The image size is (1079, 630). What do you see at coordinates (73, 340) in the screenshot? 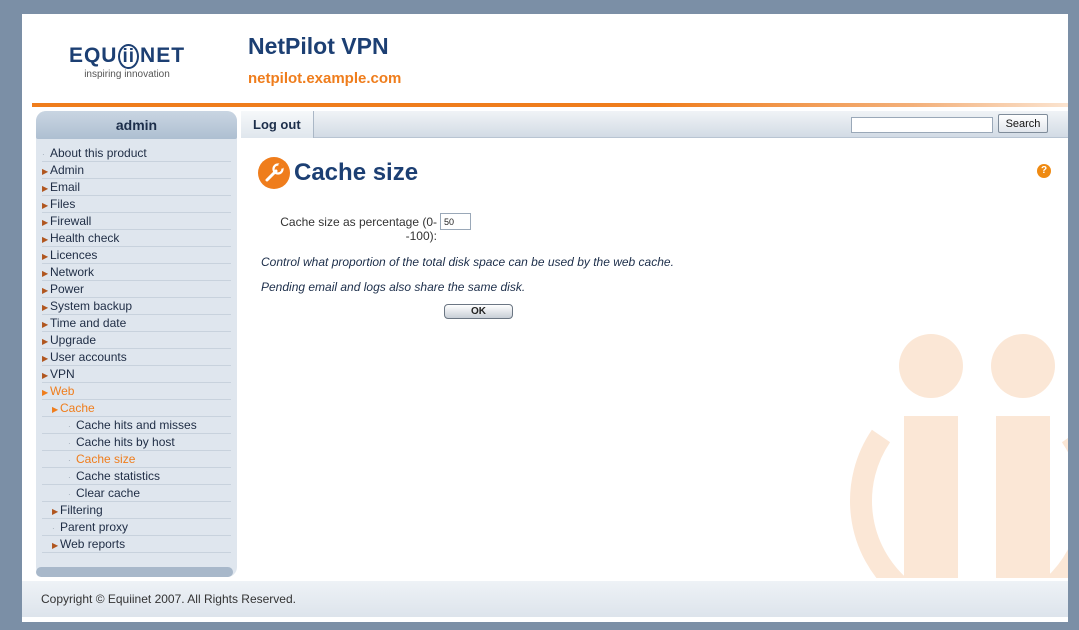
I see `sidebar-item-label: Upgrade` at bounding box center [73, 340].